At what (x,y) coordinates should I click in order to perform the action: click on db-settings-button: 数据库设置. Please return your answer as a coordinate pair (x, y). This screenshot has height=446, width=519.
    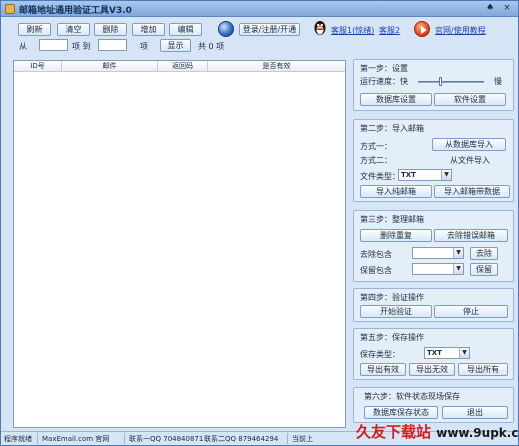
    Looking at the image, I should click on (396, 99).